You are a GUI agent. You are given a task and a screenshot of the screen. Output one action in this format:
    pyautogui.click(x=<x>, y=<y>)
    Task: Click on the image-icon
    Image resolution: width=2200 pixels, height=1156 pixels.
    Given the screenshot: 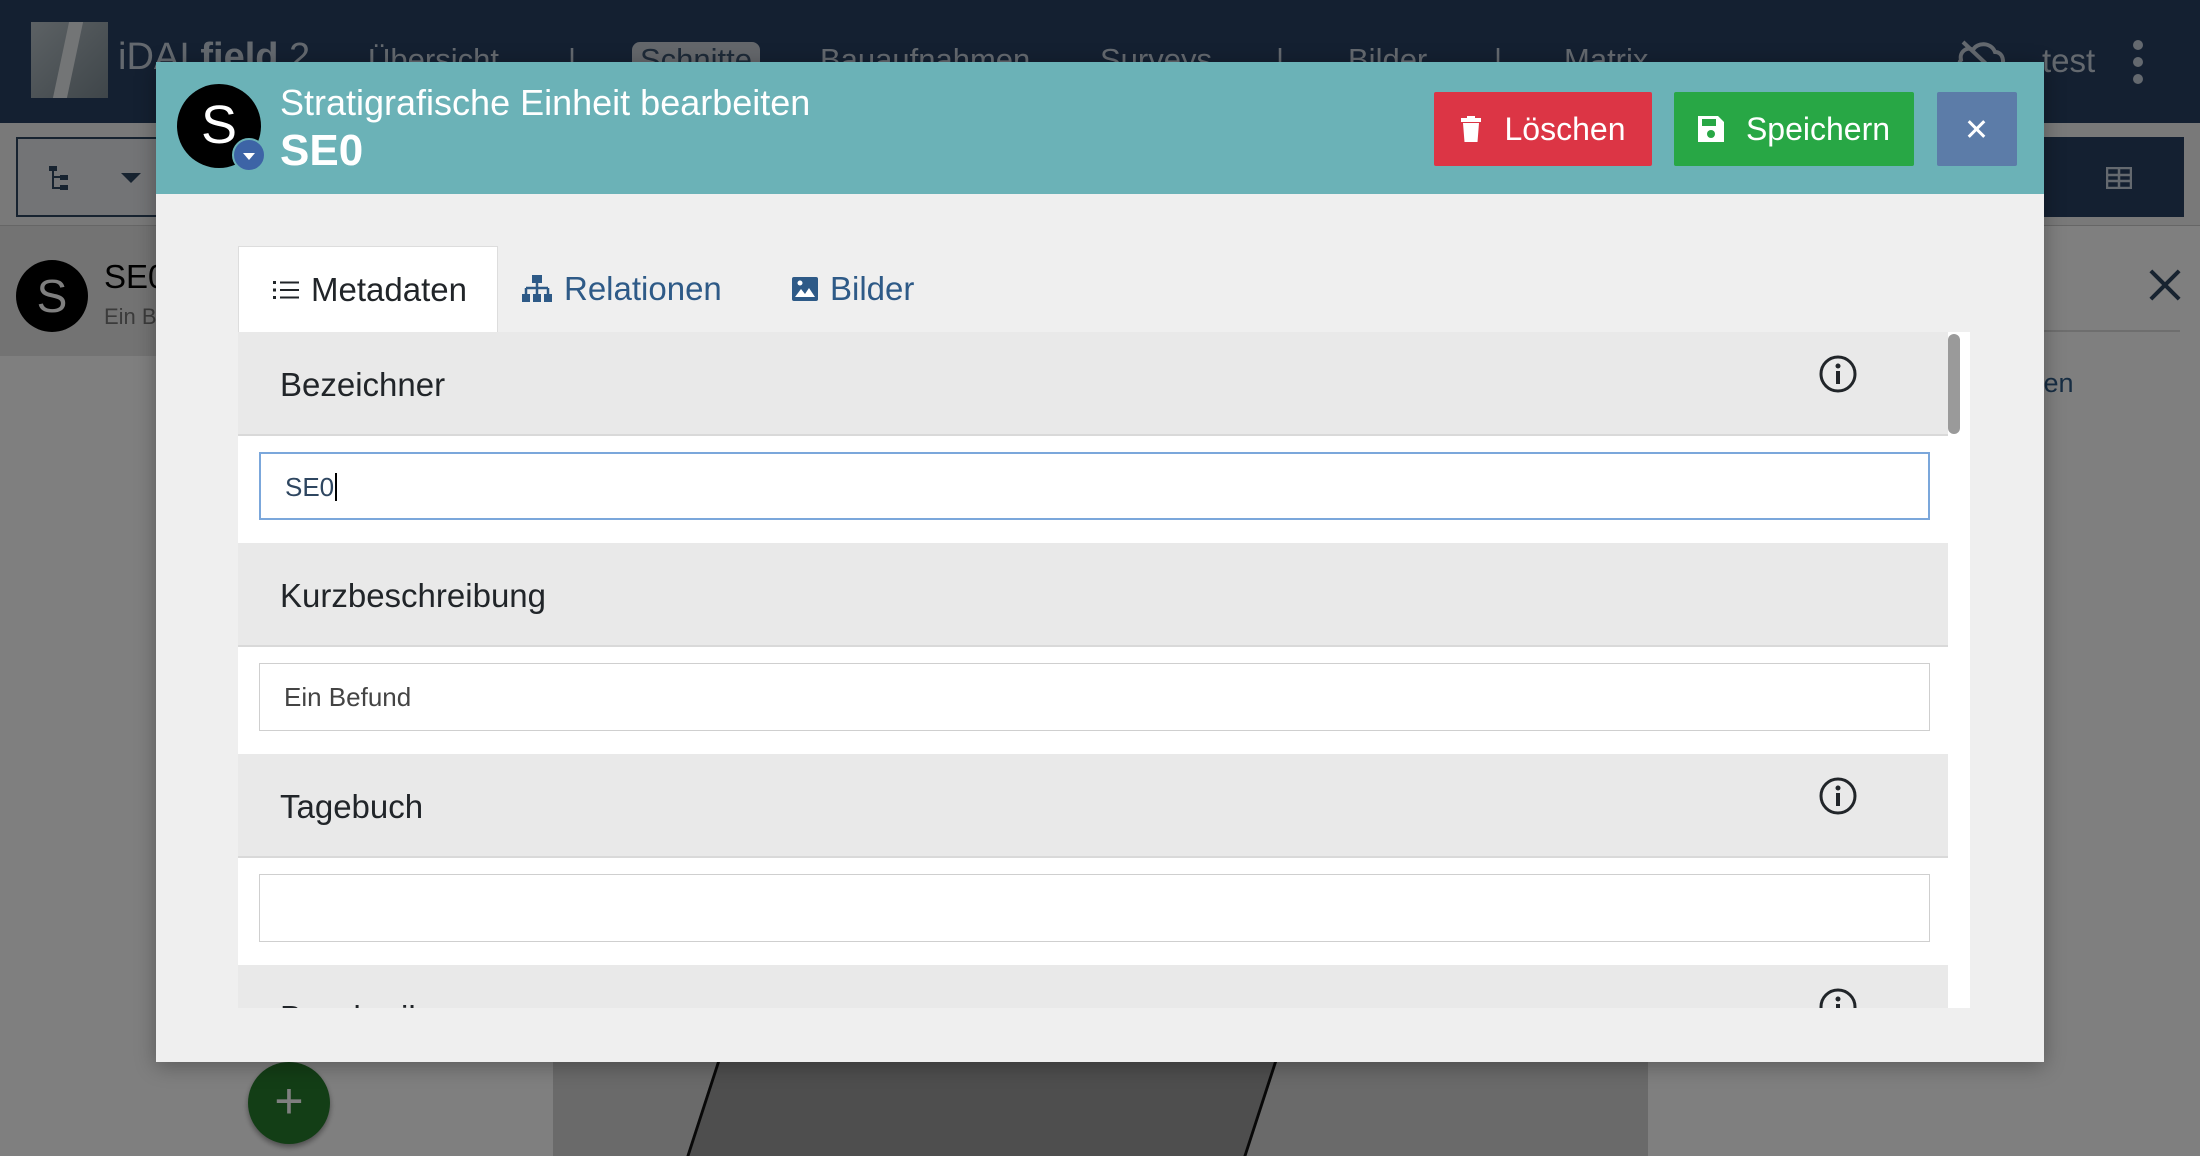 What is the action you would take?
    pyautogui.click(x=805, y=289)
    